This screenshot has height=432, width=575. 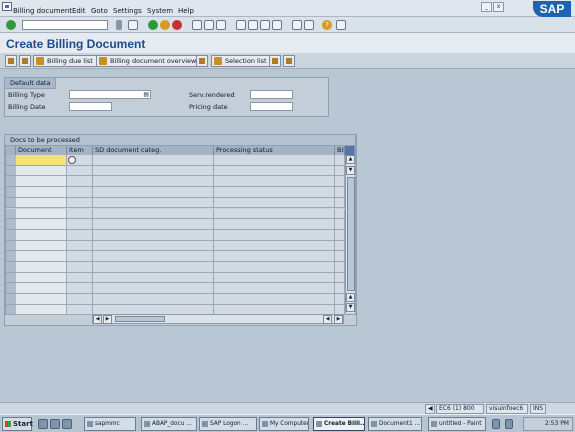 I want to click on scroll-left-end-icon: ◀, so click(x=327, y=319).